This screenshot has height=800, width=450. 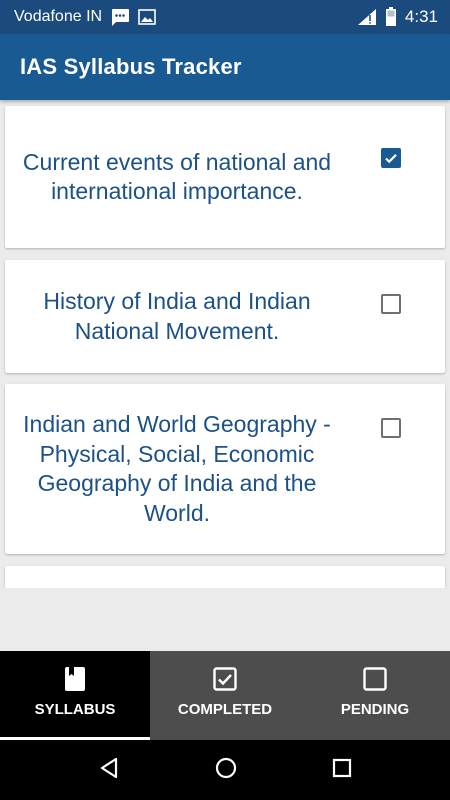 I want to click on tab-completed: COMPLETED, so click(x=225, y=695).